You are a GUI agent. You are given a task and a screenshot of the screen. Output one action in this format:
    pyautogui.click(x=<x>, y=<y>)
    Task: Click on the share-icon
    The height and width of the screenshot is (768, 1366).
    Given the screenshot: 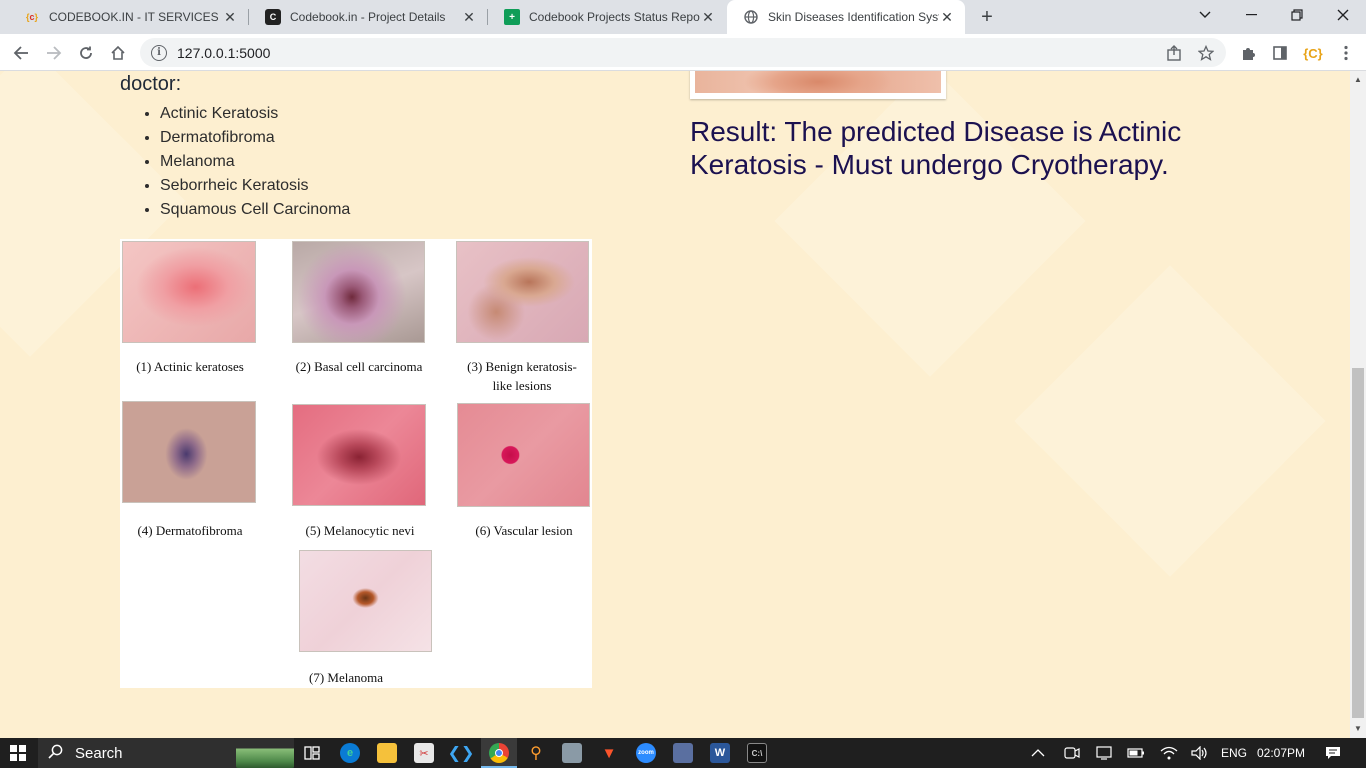 What is the action you would take?
    pyautogui.click(x=1174, y=52)
    